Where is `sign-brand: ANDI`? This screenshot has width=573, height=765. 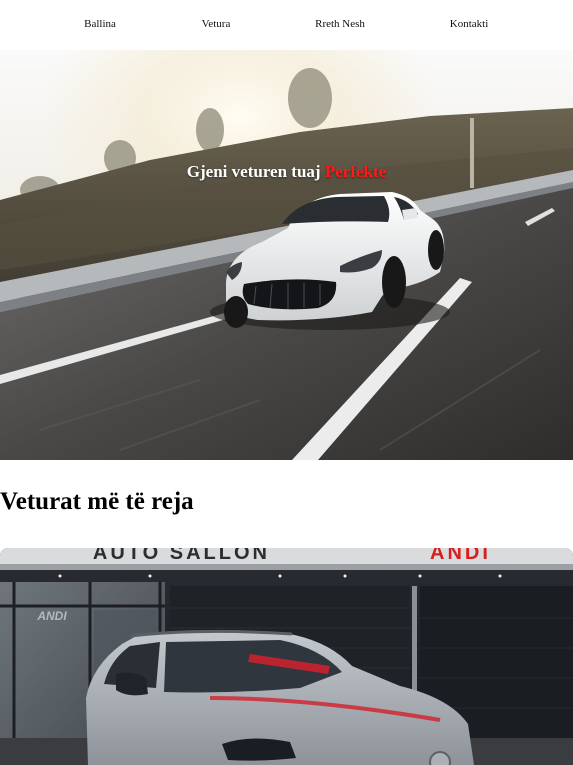
sign-brand: ANDI is located at coordinates (460, 556).